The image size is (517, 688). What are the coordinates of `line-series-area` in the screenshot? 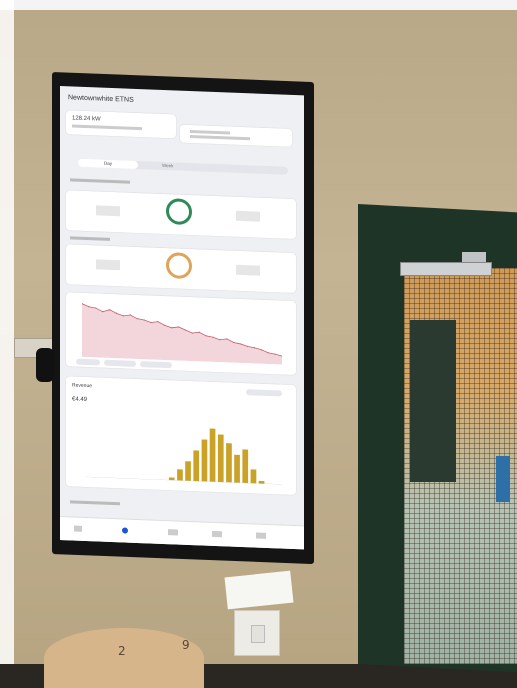 It's located at (182, 334).